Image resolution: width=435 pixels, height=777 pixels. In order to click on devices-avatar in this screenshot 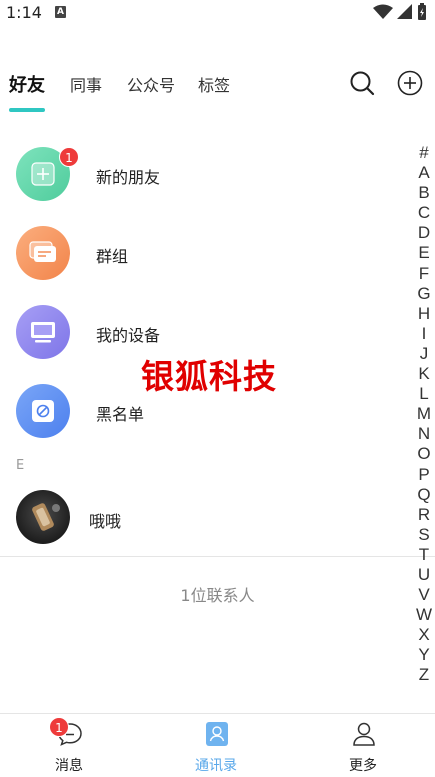, I will do `click(43, 332)`.